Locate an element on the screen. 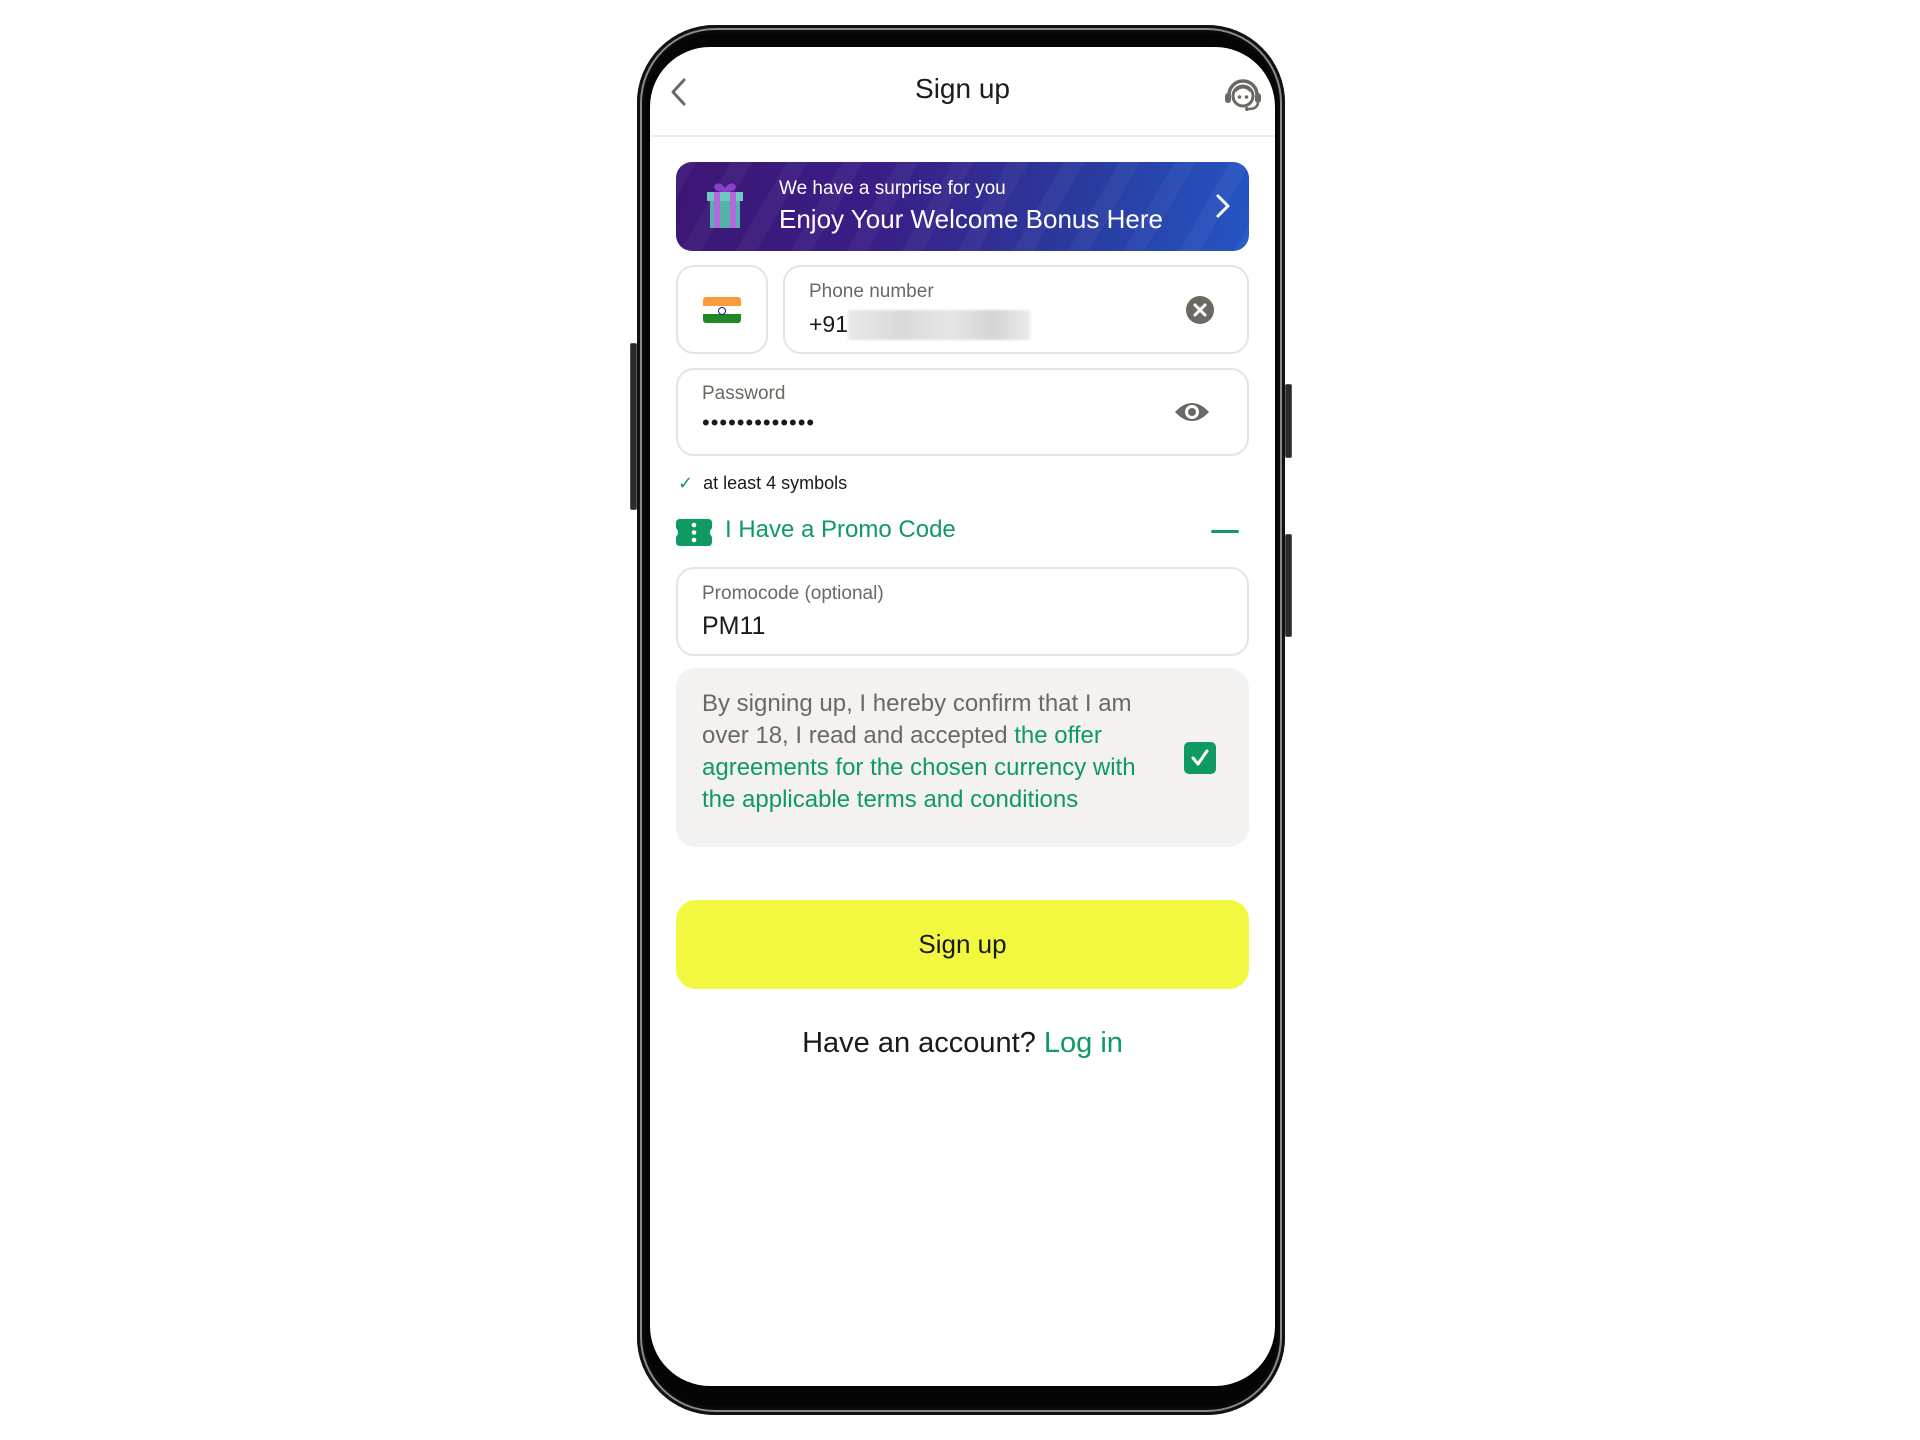 This screenshot has height=1440, width=1920. promo-code-label: Promocode (optional) is located at coordinates (793, 593).